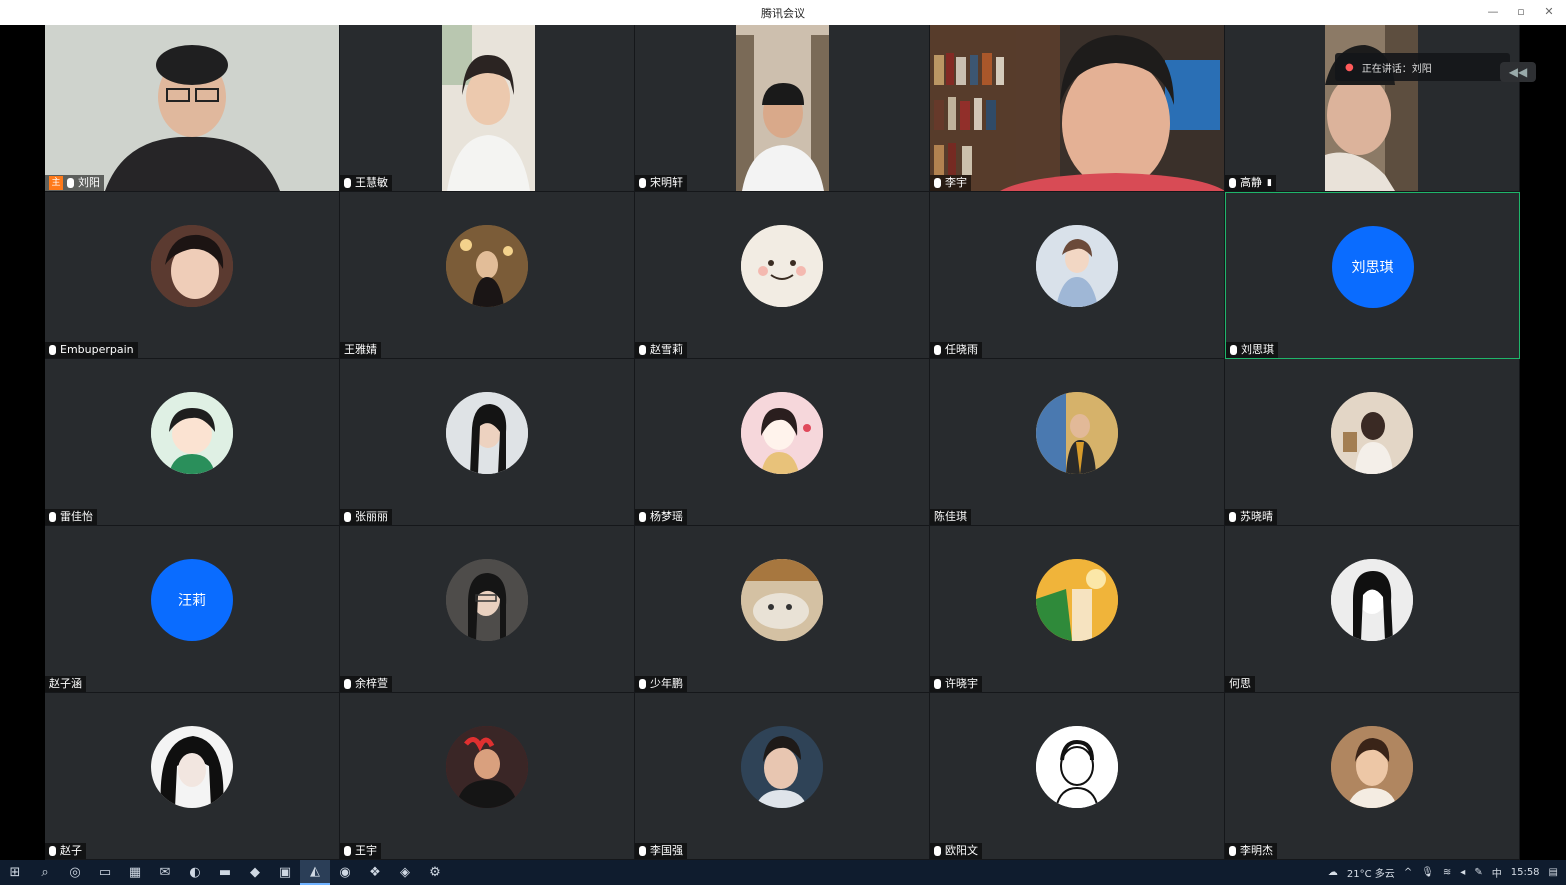 Image resolution: width=1566 pixels, height=885 pixels. What do you see at coordinates (1447, 872) in the screenshot?
I see `wifi-icon: ≋` at bounding box center [1447, 872].